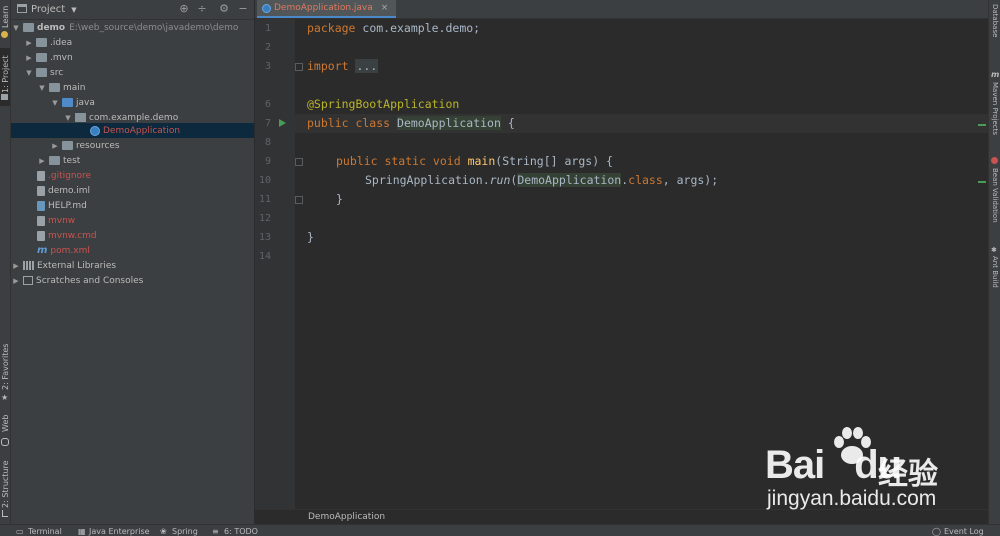  Describe the element at coordinates (5, 74) in the screenshot. I see `tool-tab-project-label: 1: Project` at that location.